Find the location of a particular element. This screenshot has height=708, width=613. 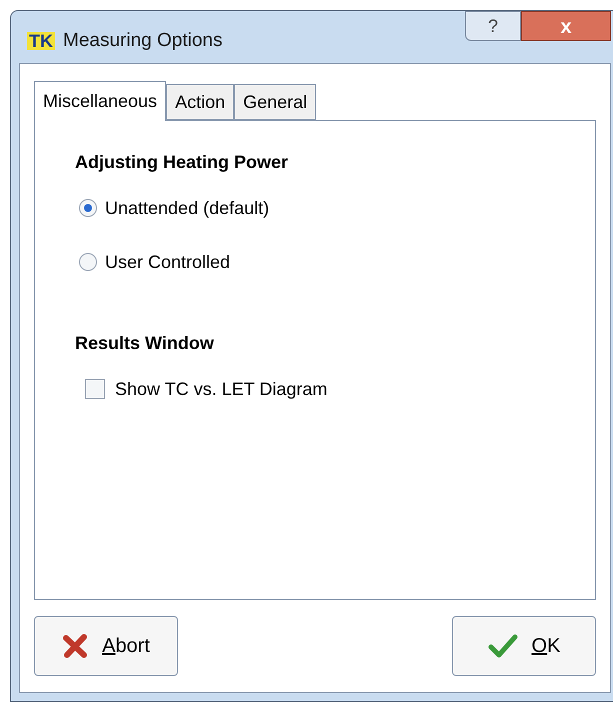

radio-label: Unattended (default) is located at coordinates (187, 208).